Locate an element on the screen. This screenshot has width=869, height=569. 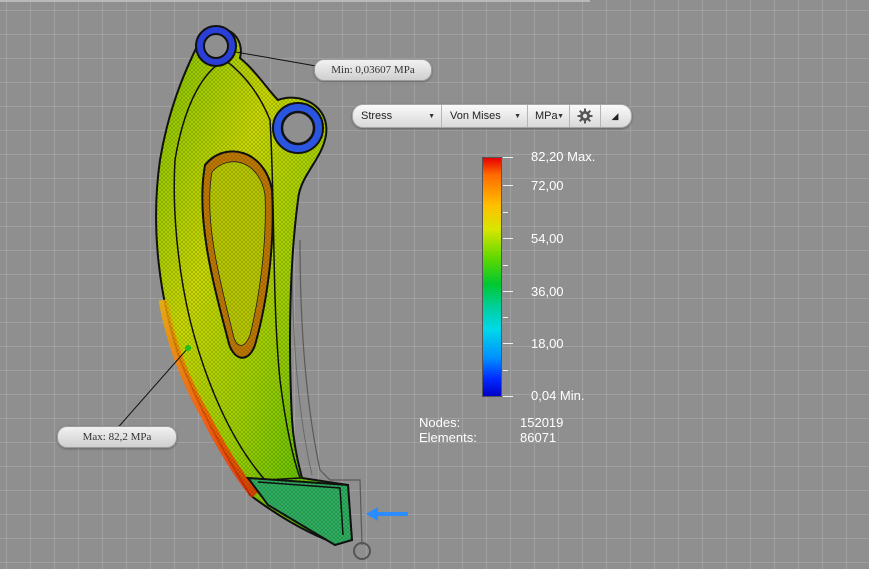
min-stress-callout: Min: 0,03607 MPa is located at coordinates (373, 70).